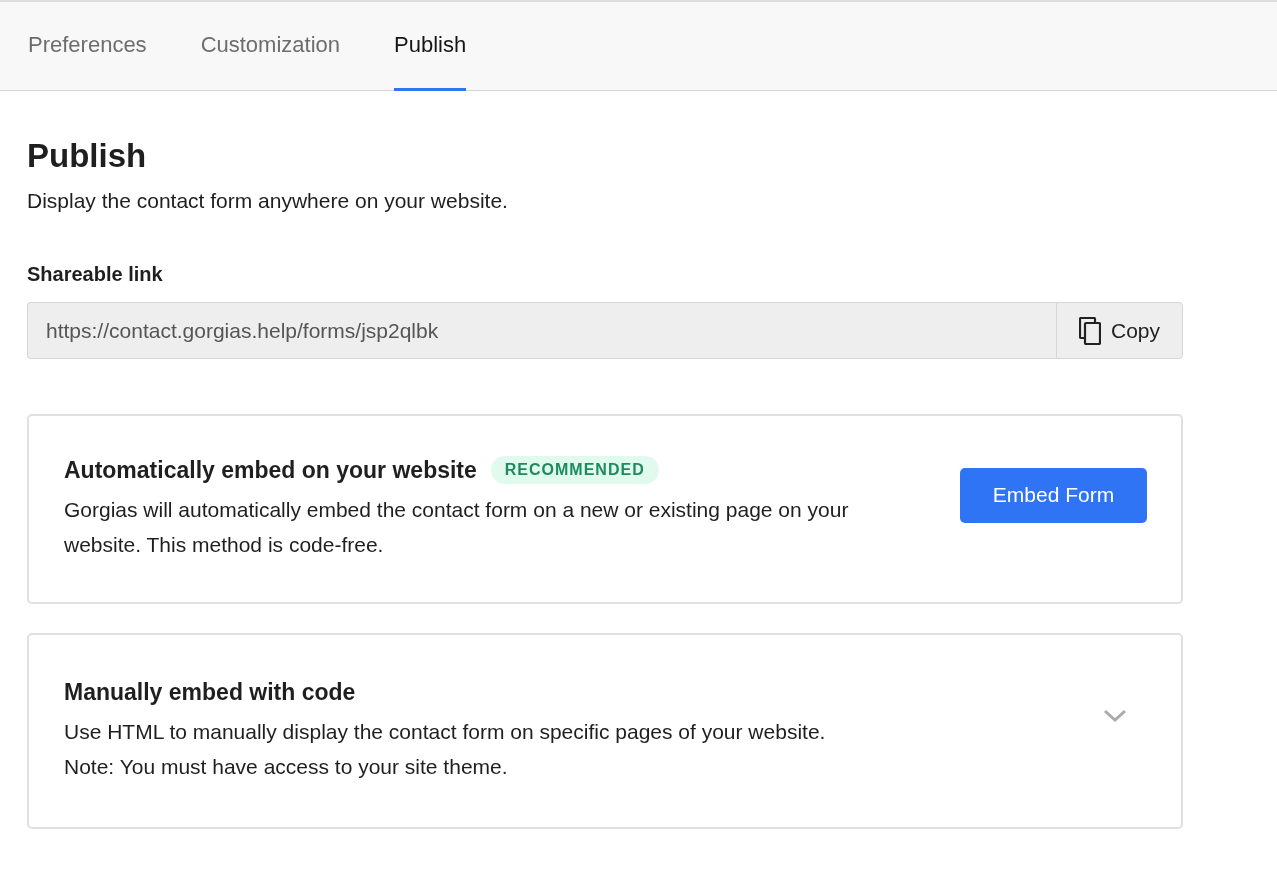  What do you see at coordinates (457, 527) in the screenshot?
I see `card-description: Gorgias will automatically embed the contact form on a new or existing page on your website. This method is code-free.` at bounding box center [457, 527].